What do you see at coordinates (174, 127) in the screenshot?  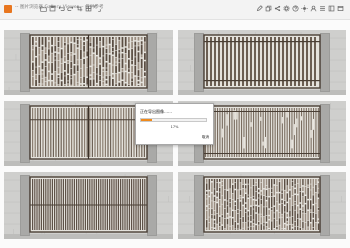 I see `progress-percent-label: 17%` at bounding box center [174, 127].